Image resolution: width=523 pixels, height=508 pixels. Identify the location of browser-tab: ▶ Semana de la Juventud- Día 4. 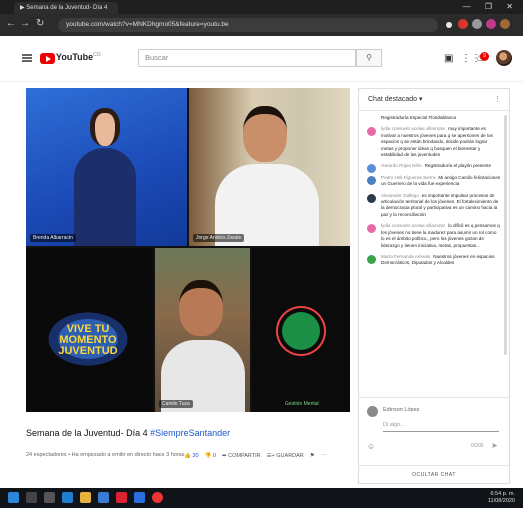
(66, 8).